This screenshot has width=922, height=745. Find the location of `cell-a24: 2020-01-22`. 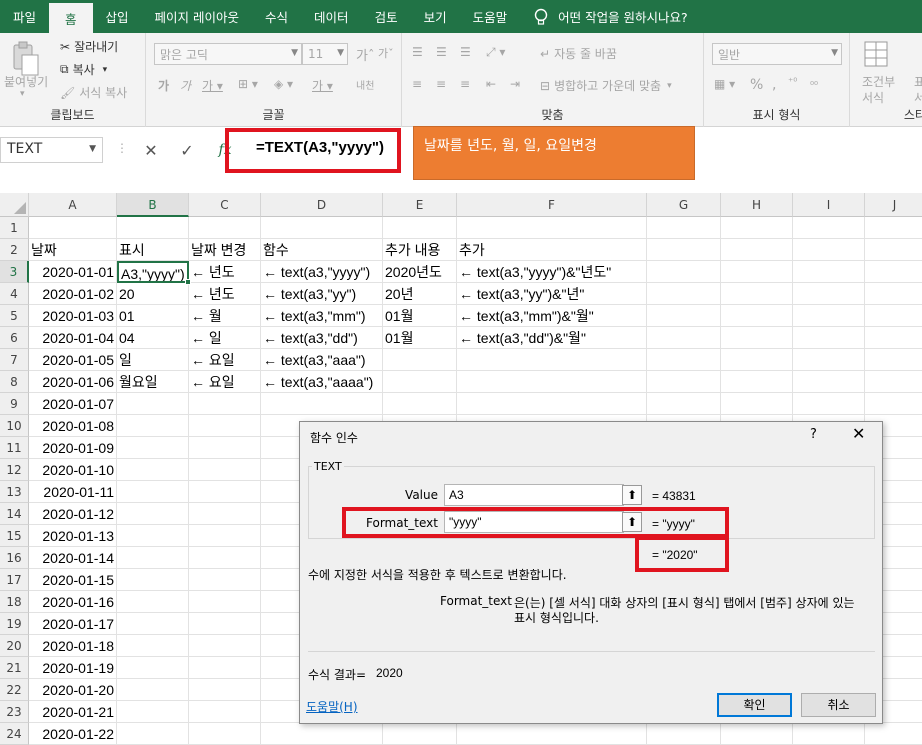

cell-a24: 2020-01-22 is located at coordinates (73, 734).